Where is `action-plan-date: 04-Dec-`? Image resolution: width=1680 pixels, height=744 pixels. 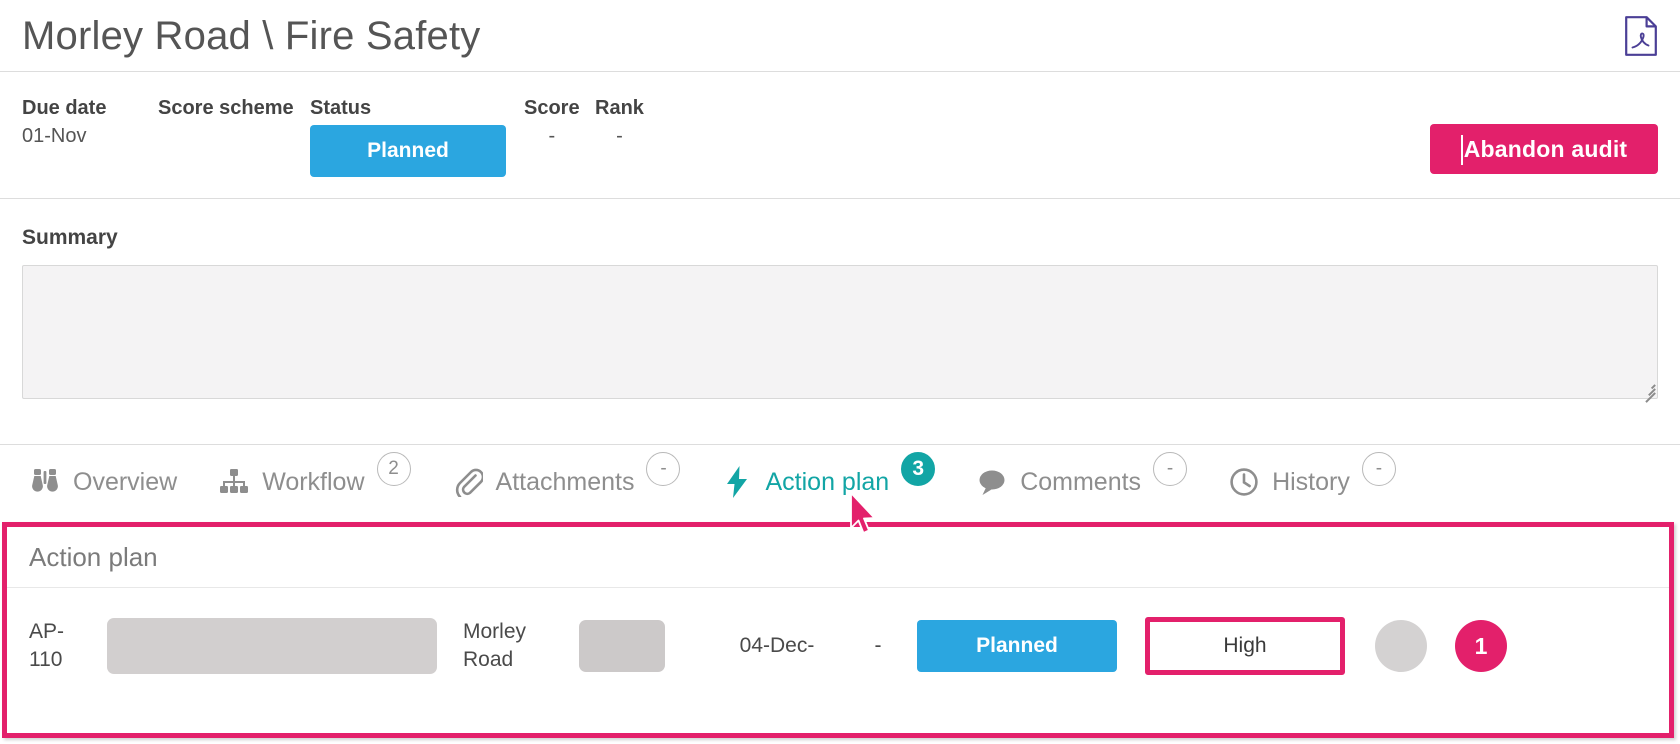 action-plan-date: 04-Dec- is located at coordinates (777, 645).